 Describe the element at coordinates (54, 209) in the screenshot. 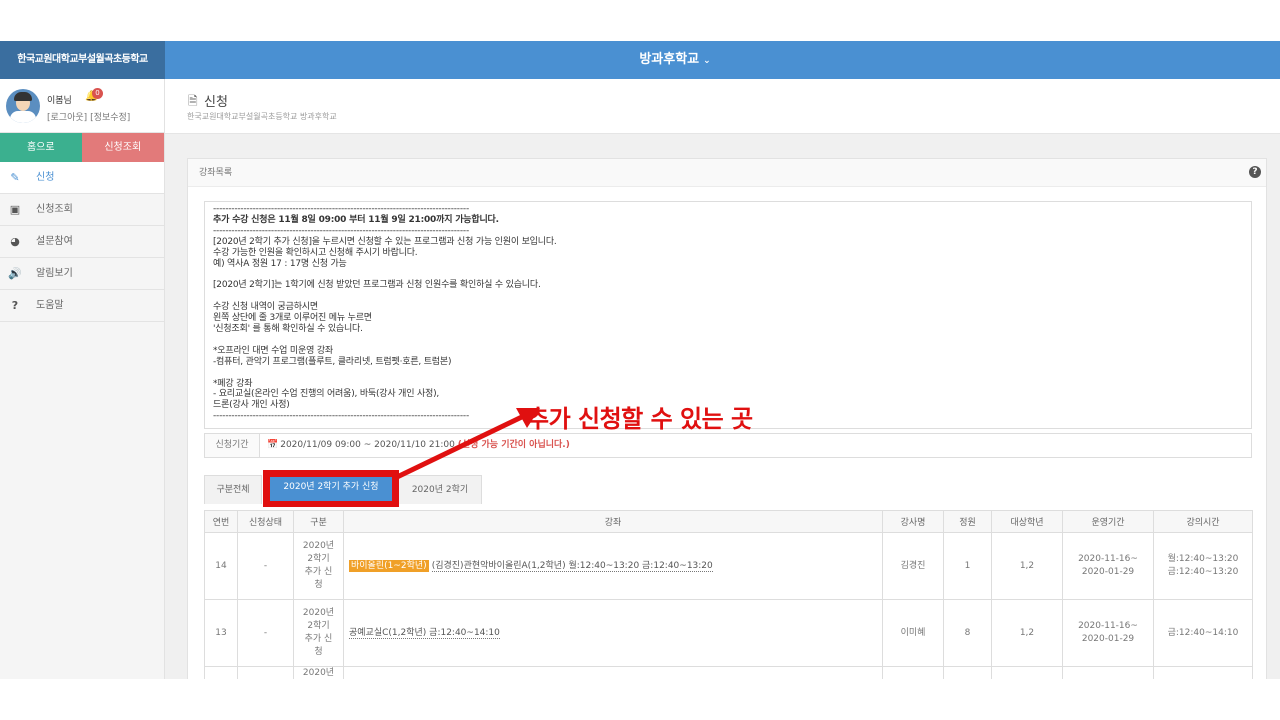

I see `sidebar-item-label: 신청조회` at that location.